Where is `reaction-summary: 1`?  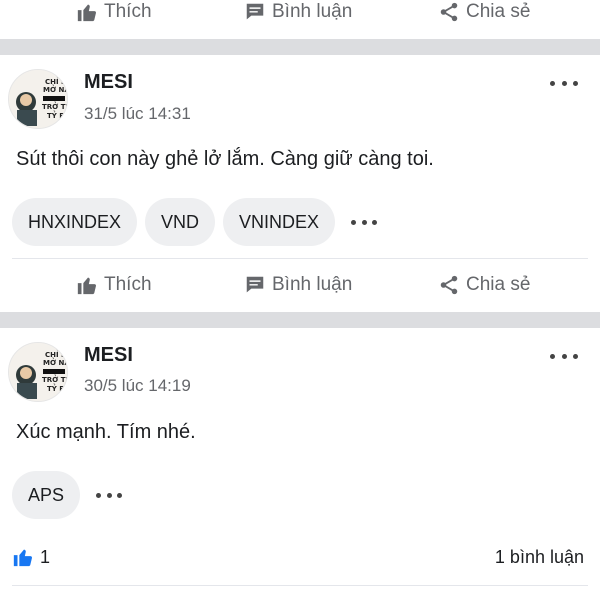
reaction-summary: 1 is located at coordinates (31, 557).